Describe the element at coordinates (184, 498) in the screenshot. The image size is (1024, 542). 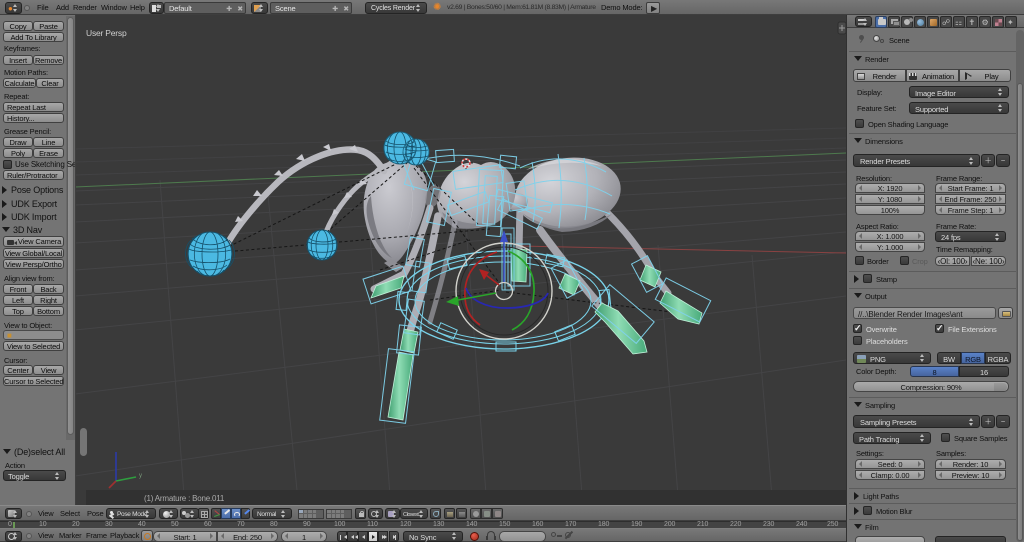
I see `svg-text: (1) Armature : Bone.011` at that location.